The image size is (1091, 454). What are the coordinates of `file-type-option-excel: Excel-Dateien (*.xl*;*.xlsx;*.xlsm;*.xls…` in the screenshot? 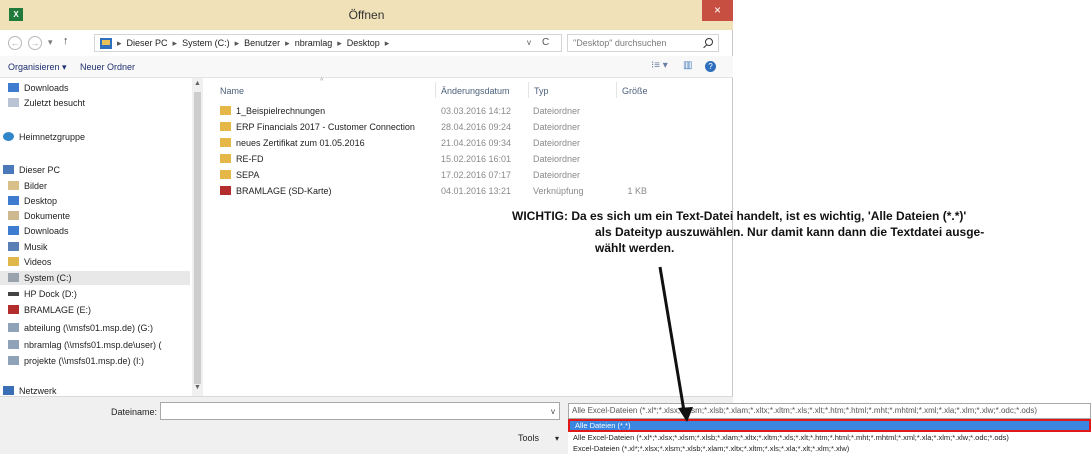 It's located at (829, 448).